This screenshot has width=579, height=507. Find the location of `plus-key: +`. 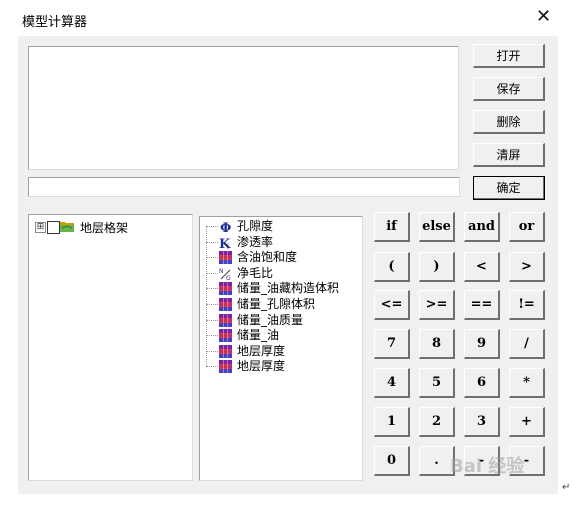

plus-key: + is located at coordinates (527, 422).